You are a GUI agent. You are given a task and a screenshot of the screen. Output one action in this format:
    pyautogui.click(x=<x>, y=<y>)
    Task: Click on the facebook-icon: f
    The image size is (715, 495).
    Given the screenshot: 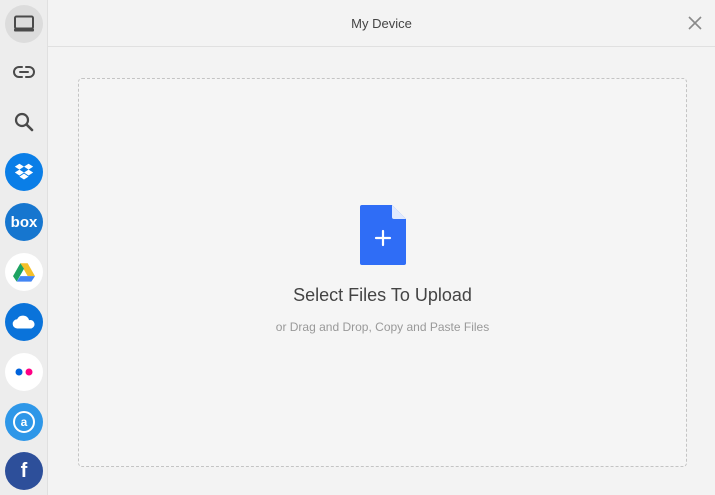 What is the action you would take?
    pyautogui.click(x=24, y=471)
    